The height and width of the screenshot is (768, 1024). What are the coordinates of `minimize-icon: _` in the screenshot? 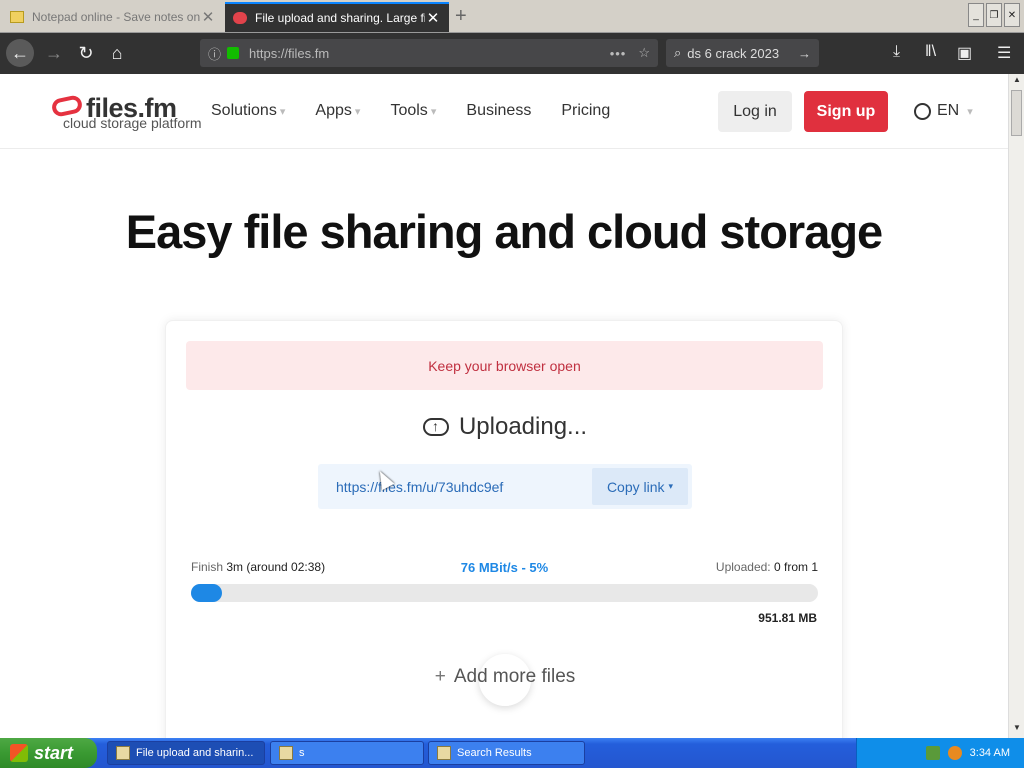 It's located at (976, 15).